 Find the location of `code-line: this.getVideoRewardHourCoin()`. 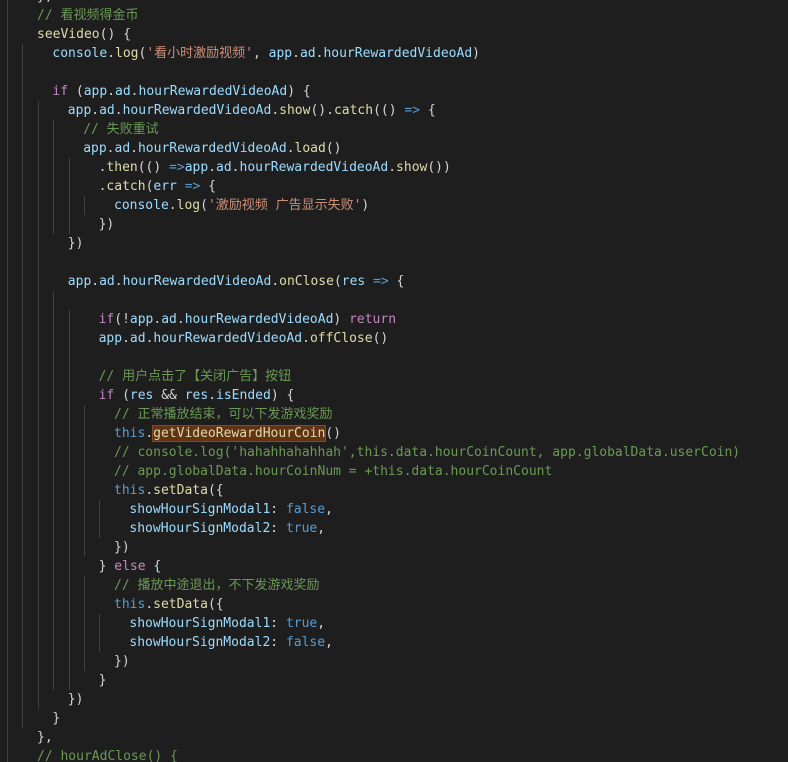

code-line: this.getVideoRewardHourCoin() is located at coordinates (394, 433).